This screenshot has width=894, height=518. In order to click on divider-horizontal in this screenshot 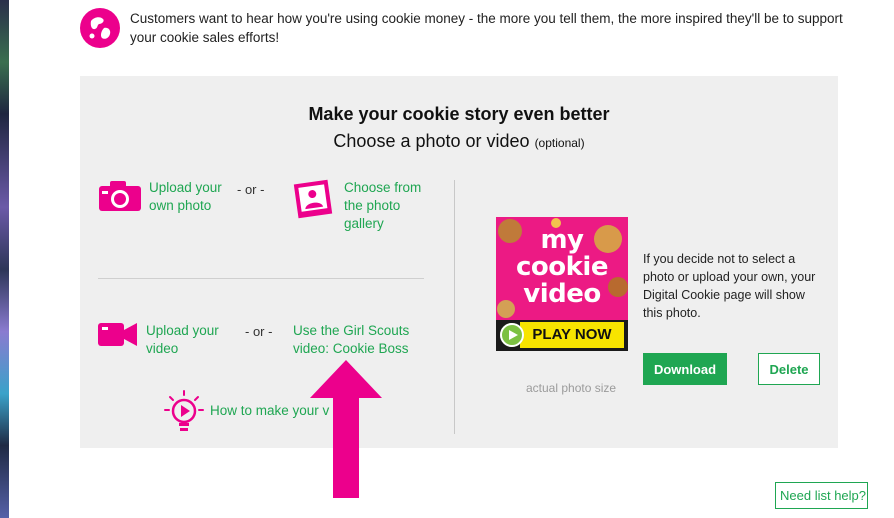, I will do `click(261, 278)`.